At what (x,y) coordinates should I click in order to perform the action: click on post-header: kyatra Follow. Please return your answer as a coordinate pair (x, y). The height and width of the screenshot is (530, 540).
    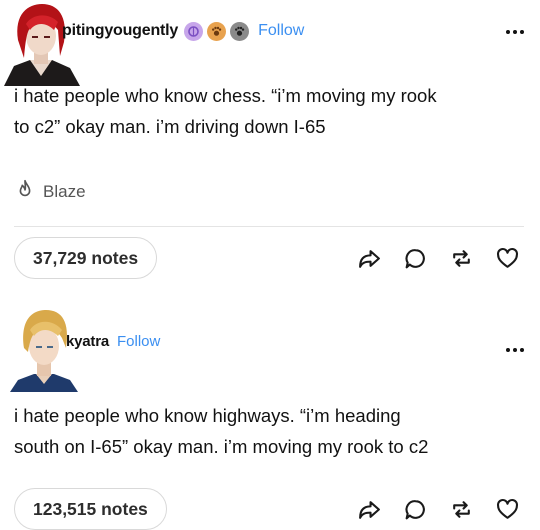
    Looking at the image, I should click on (113, 341).